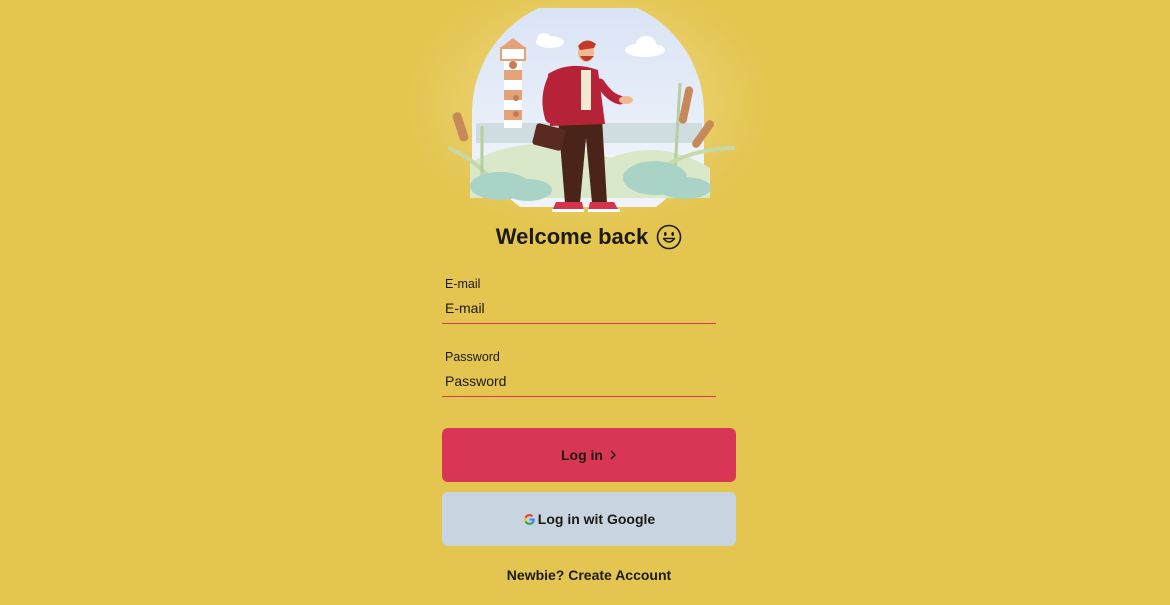 Image resolution: width=1170 pixels, height=605 pixels. Describe the element at coordinates (472, 357) in the screenshot. I see `password-label: Password` at that location.